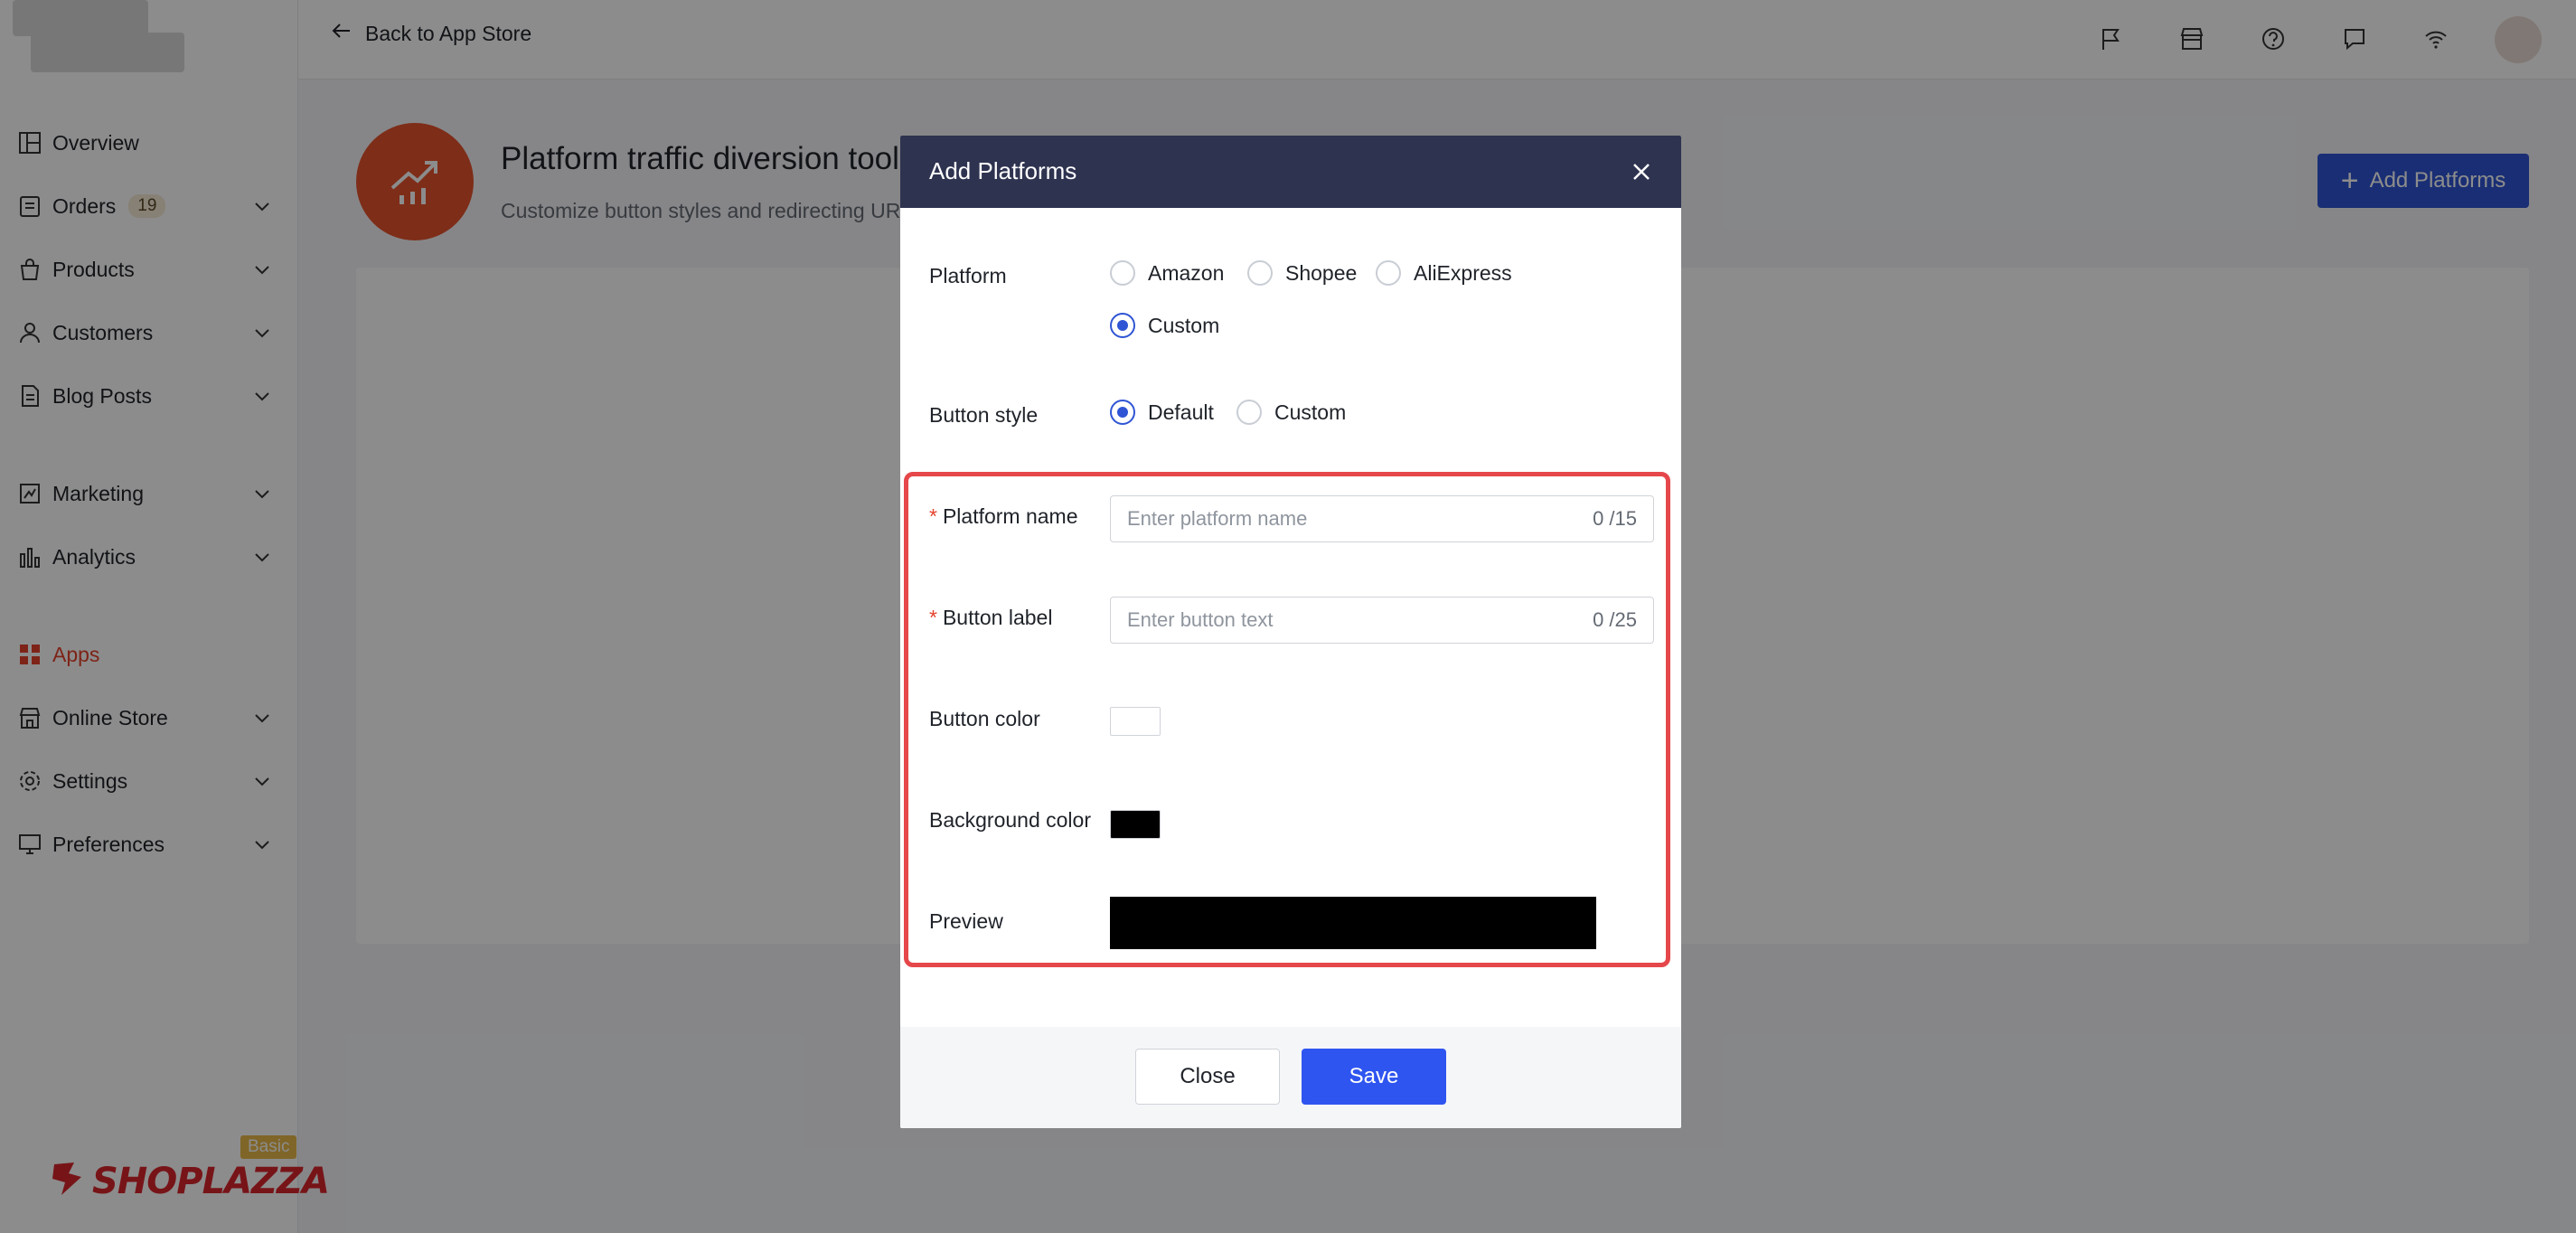 Image resolution: width=2576 pixels, height=1233 pixels. Describe the element at coordinates (1181, 412) in the screenshot. I see `radio-label: Default` at that location.